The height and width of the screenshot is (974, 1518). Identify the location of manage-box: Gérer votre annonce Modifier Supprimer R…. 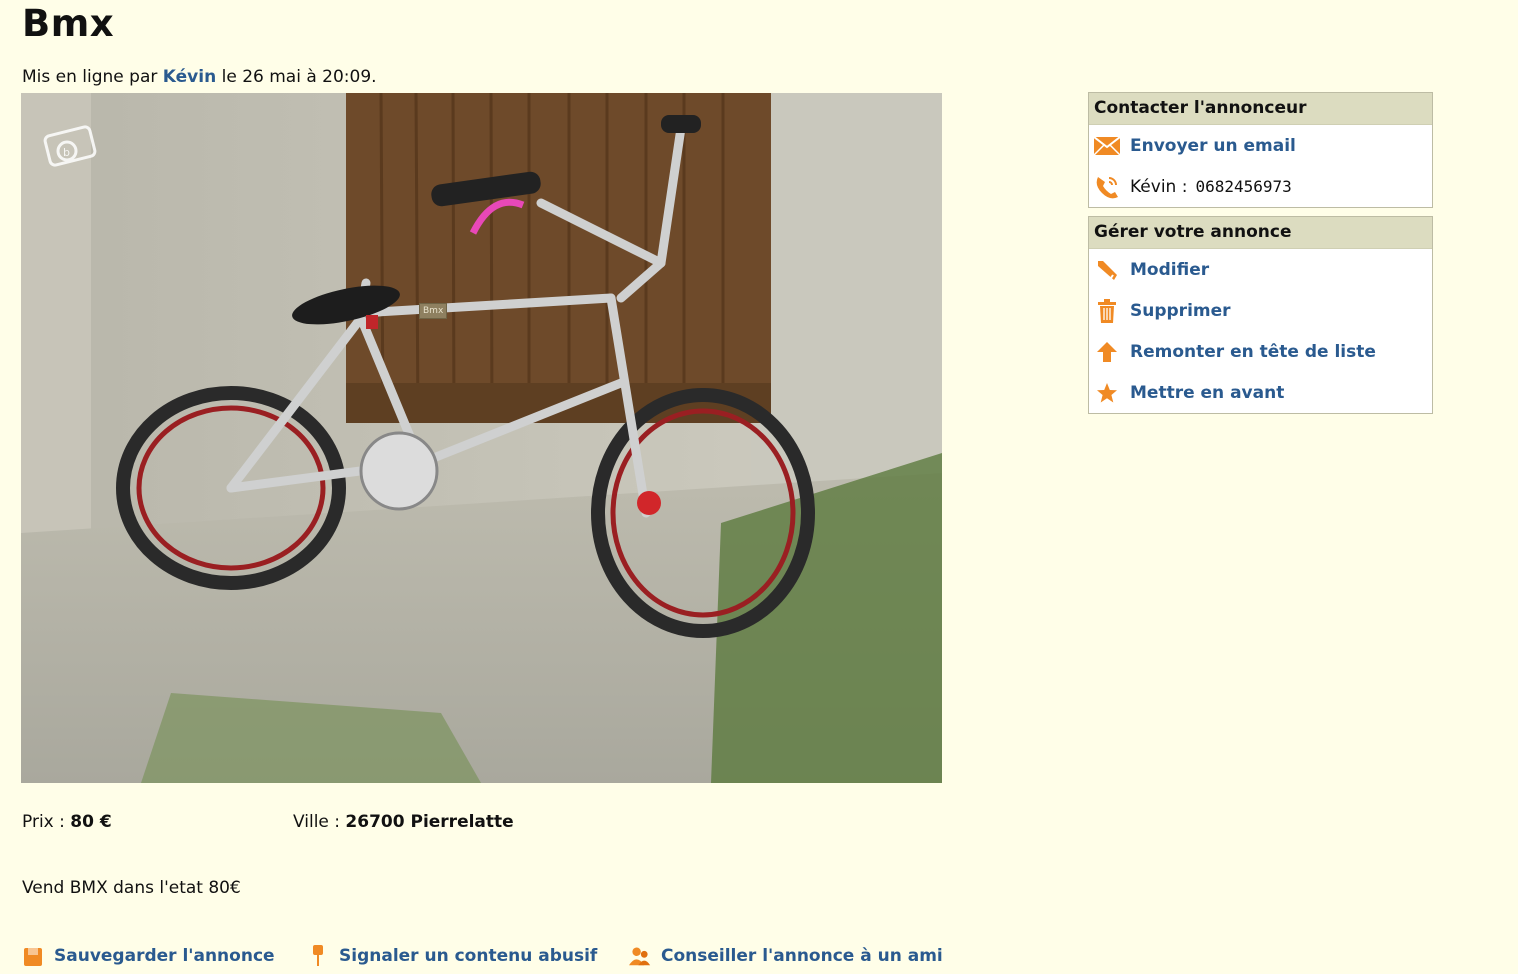
(1260, 315).